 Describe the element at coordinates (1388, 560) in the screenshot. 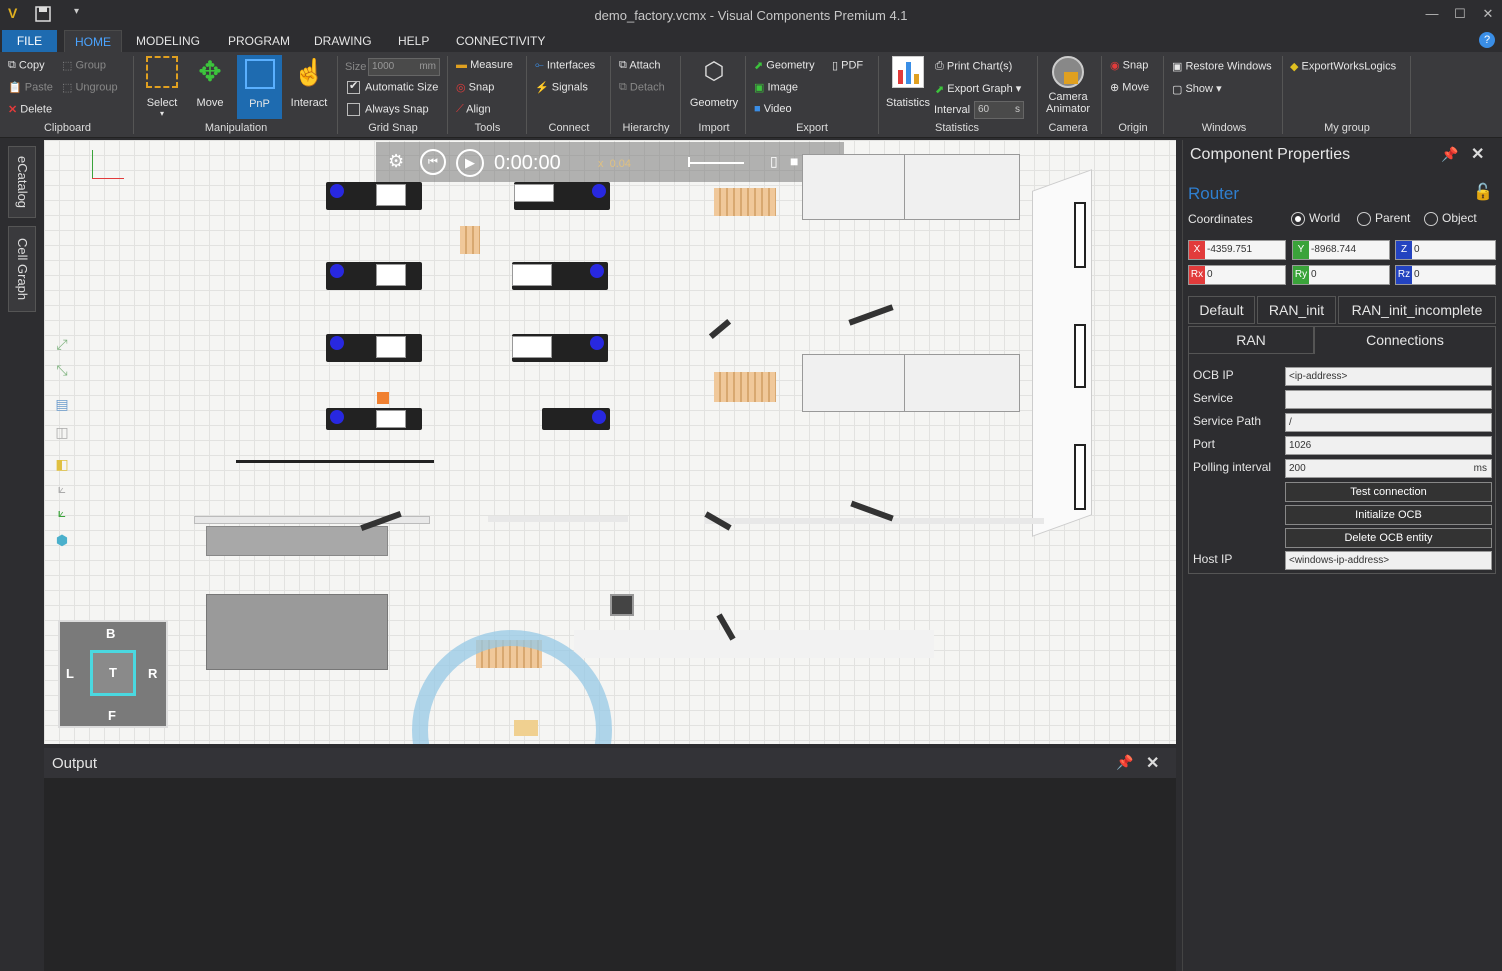

I see `host-ip-input: <windows-ip-address>` at that location.